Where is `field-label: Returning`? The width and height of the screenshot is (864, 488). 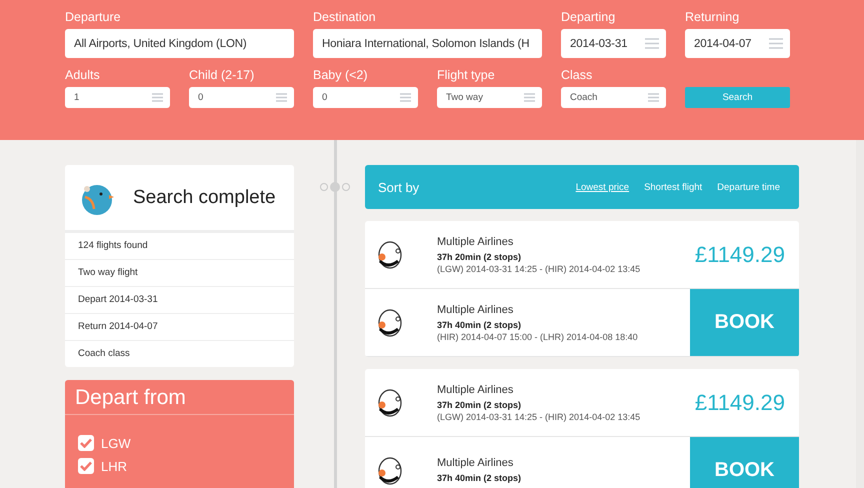 field-label: Returning is located at coordinates (712, 17).